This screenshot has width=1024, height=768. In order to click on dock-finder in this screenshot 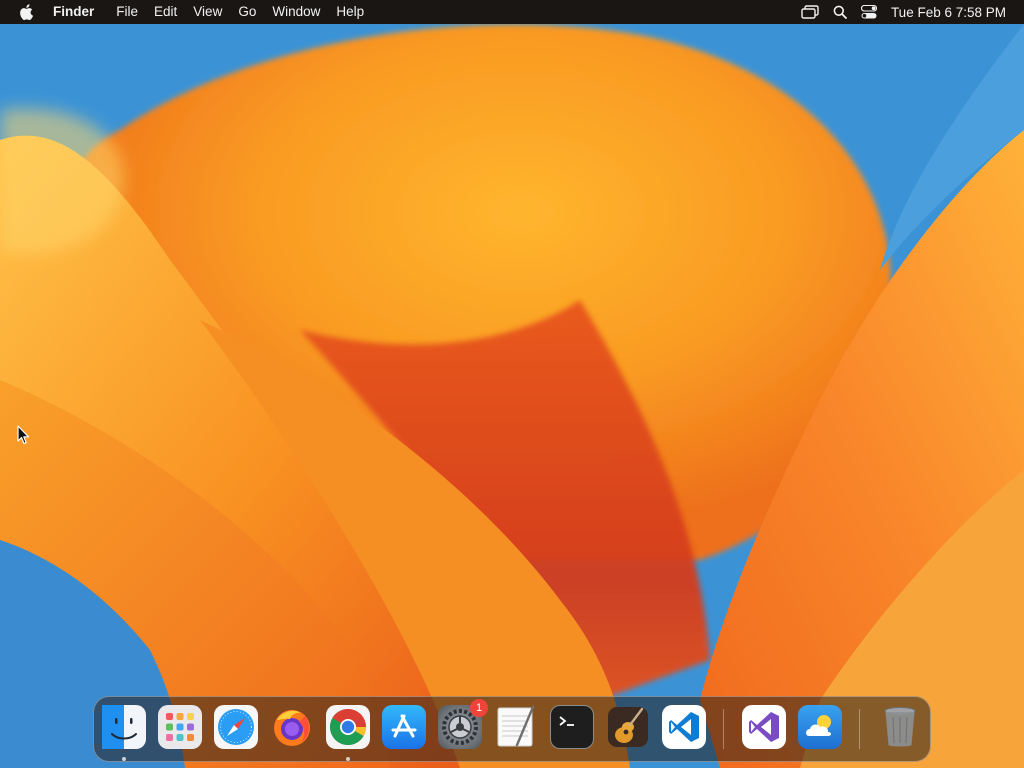, I will do `click(124, 727)`.